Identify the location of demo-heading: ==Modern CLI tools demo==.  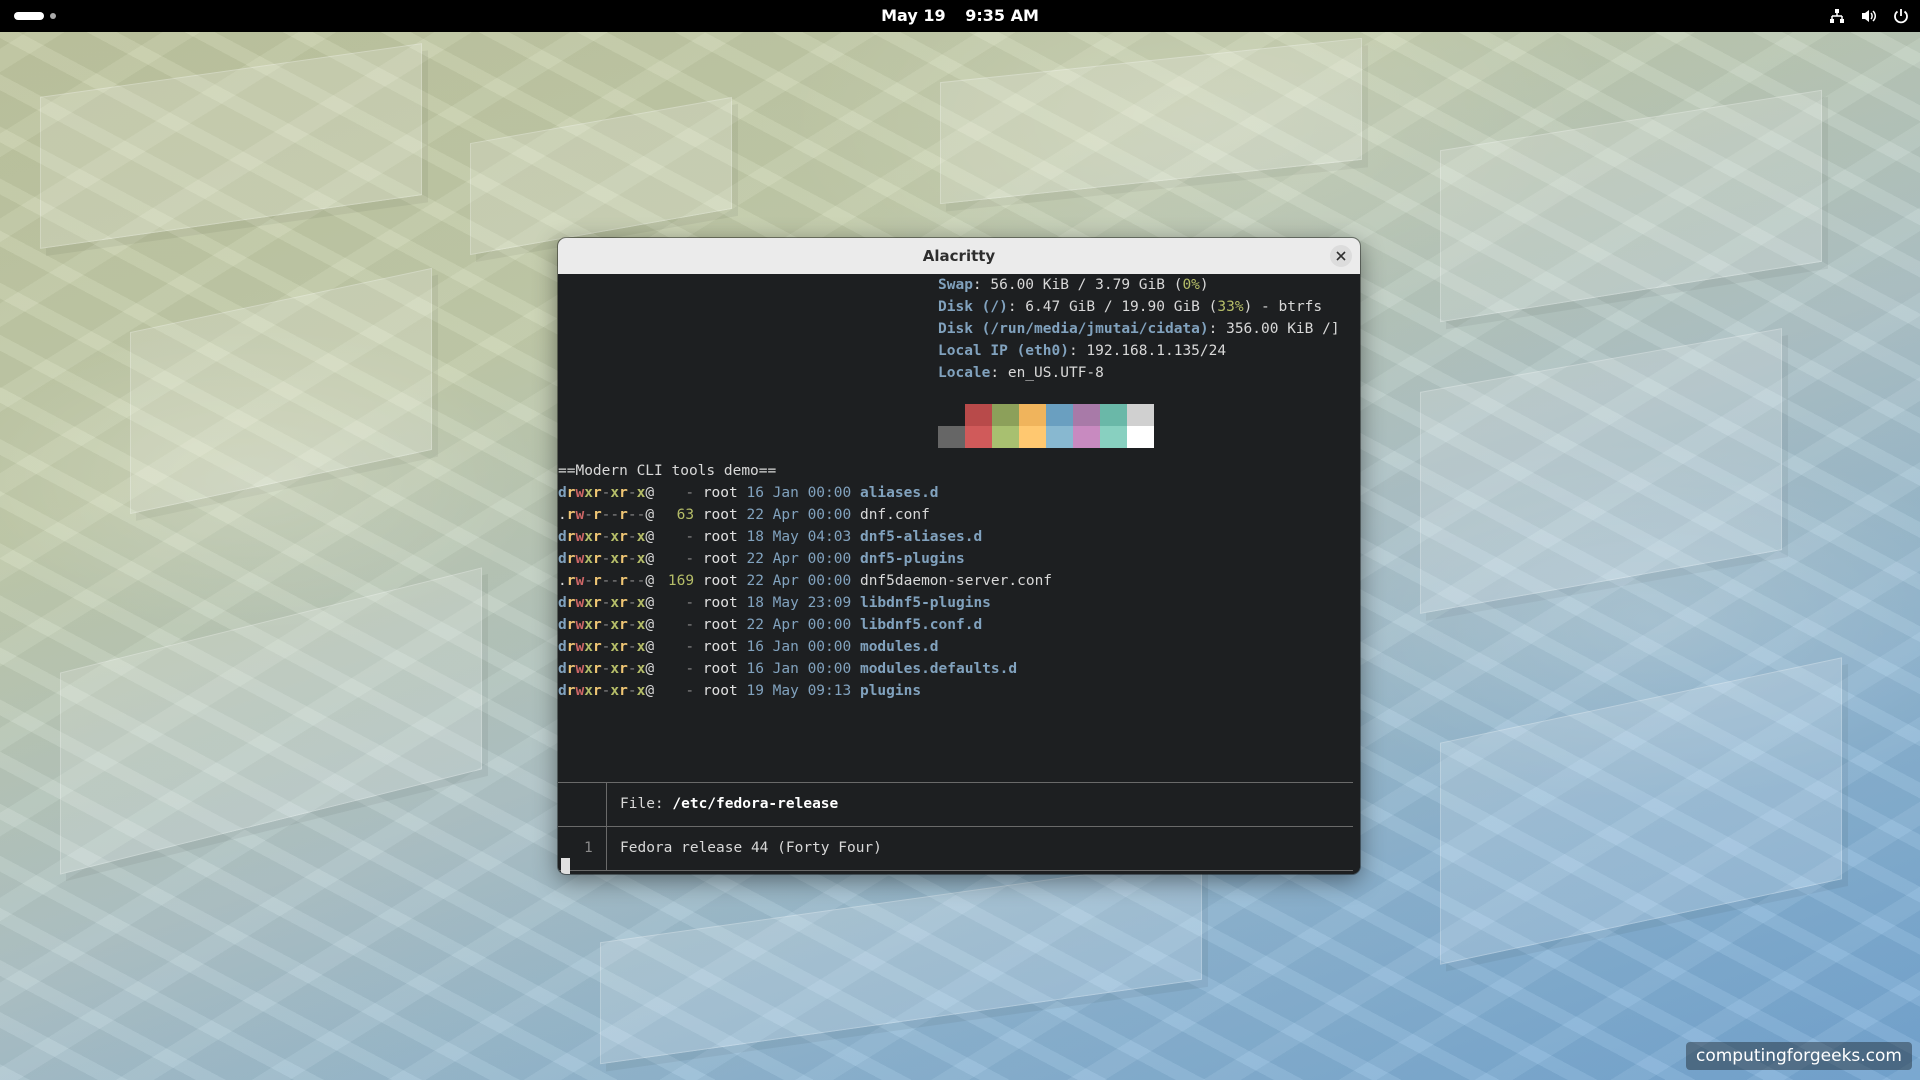
(667, 471).